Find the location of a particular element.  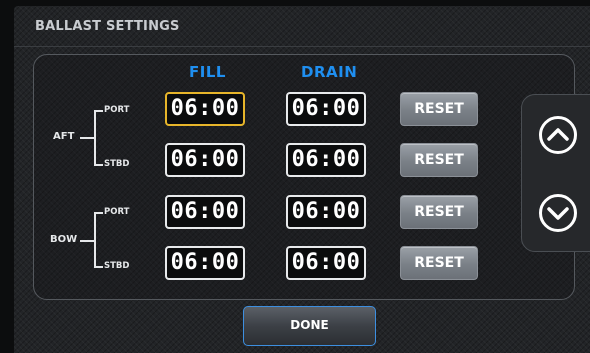

drain-column-header: DRAIN is located at coordinates (329, 72).